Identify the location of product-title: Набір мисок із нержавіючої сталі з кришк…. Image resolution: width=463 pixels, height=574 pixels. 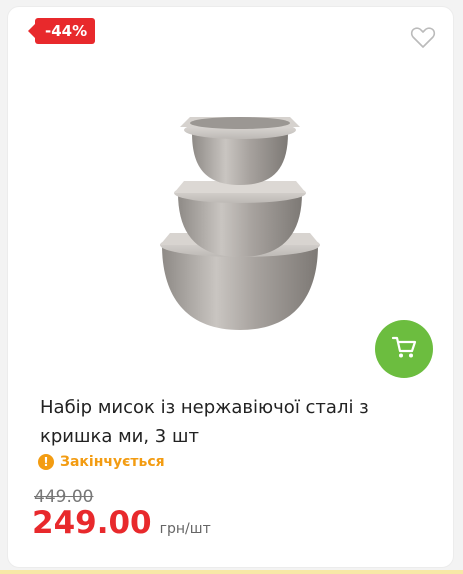
(235, 422).